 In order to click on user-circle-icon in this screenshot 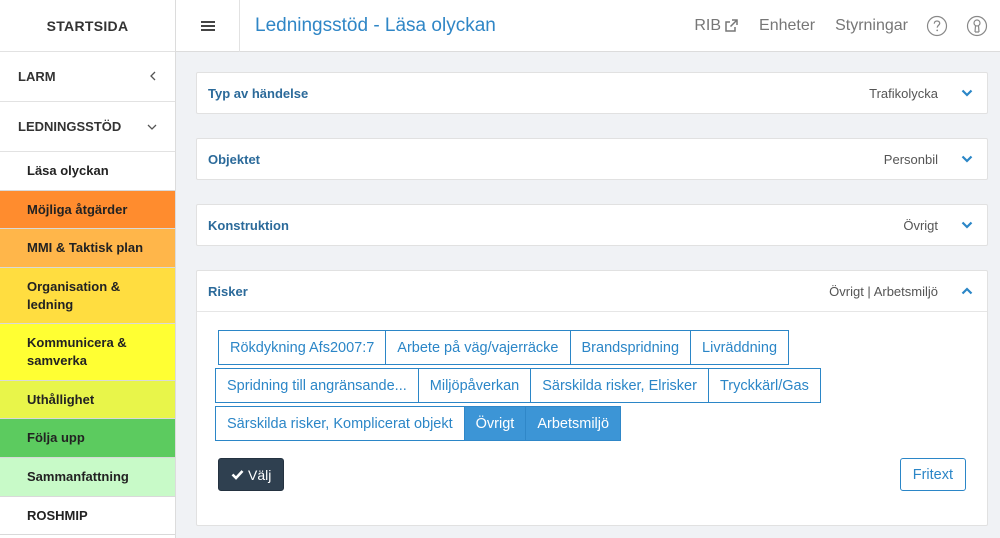, I will do `click(977, 26)`.